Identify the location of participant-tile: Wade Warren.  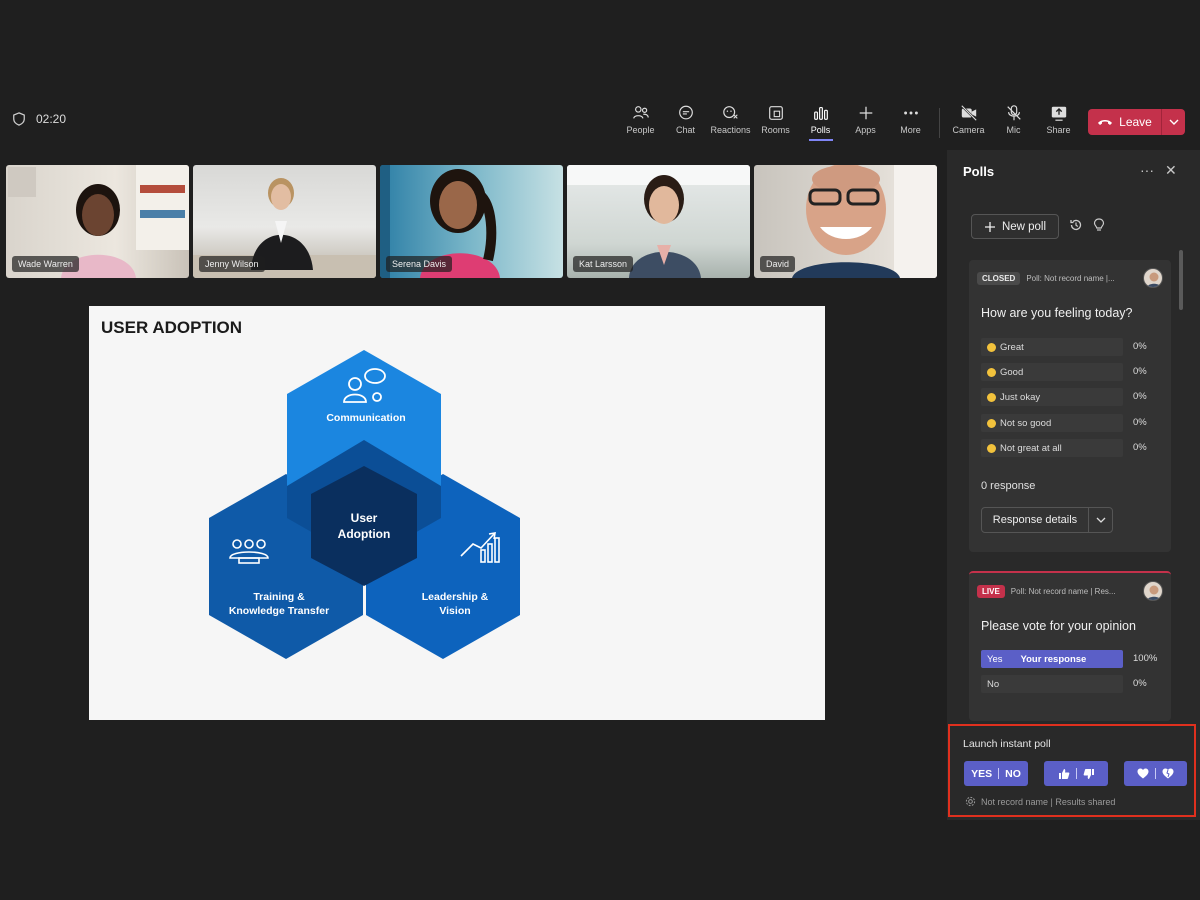
(97, 221).